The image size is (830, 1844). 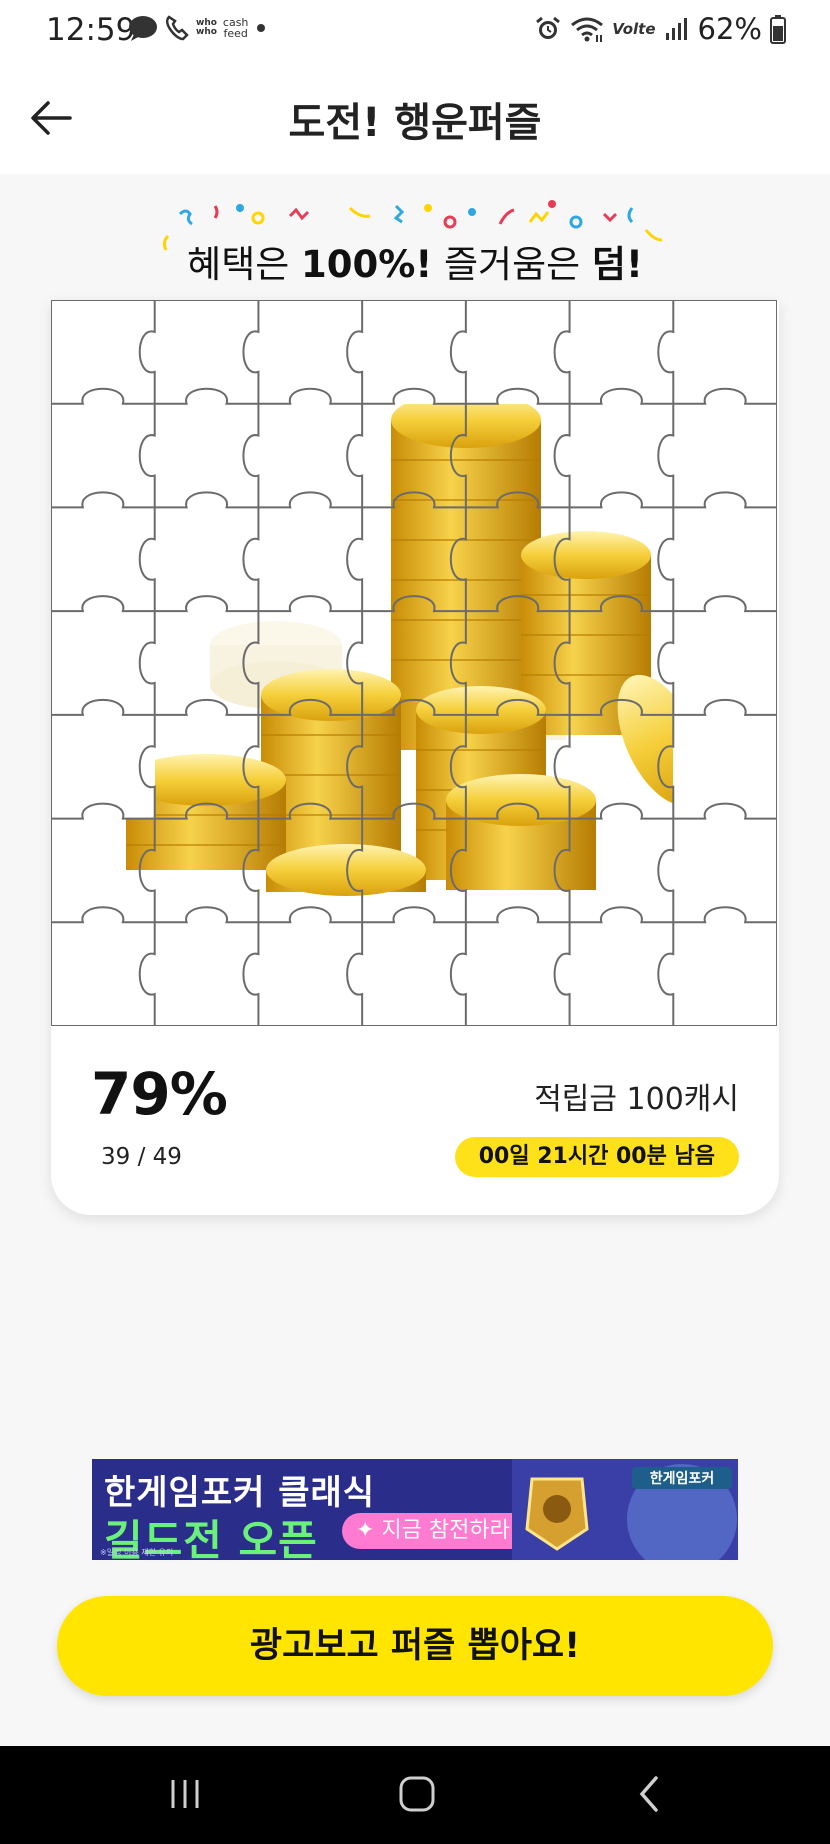 What do you see at coordinates (778, 29) in the screenshot?
I see `battery-icon` at bounding box center [778, 29].